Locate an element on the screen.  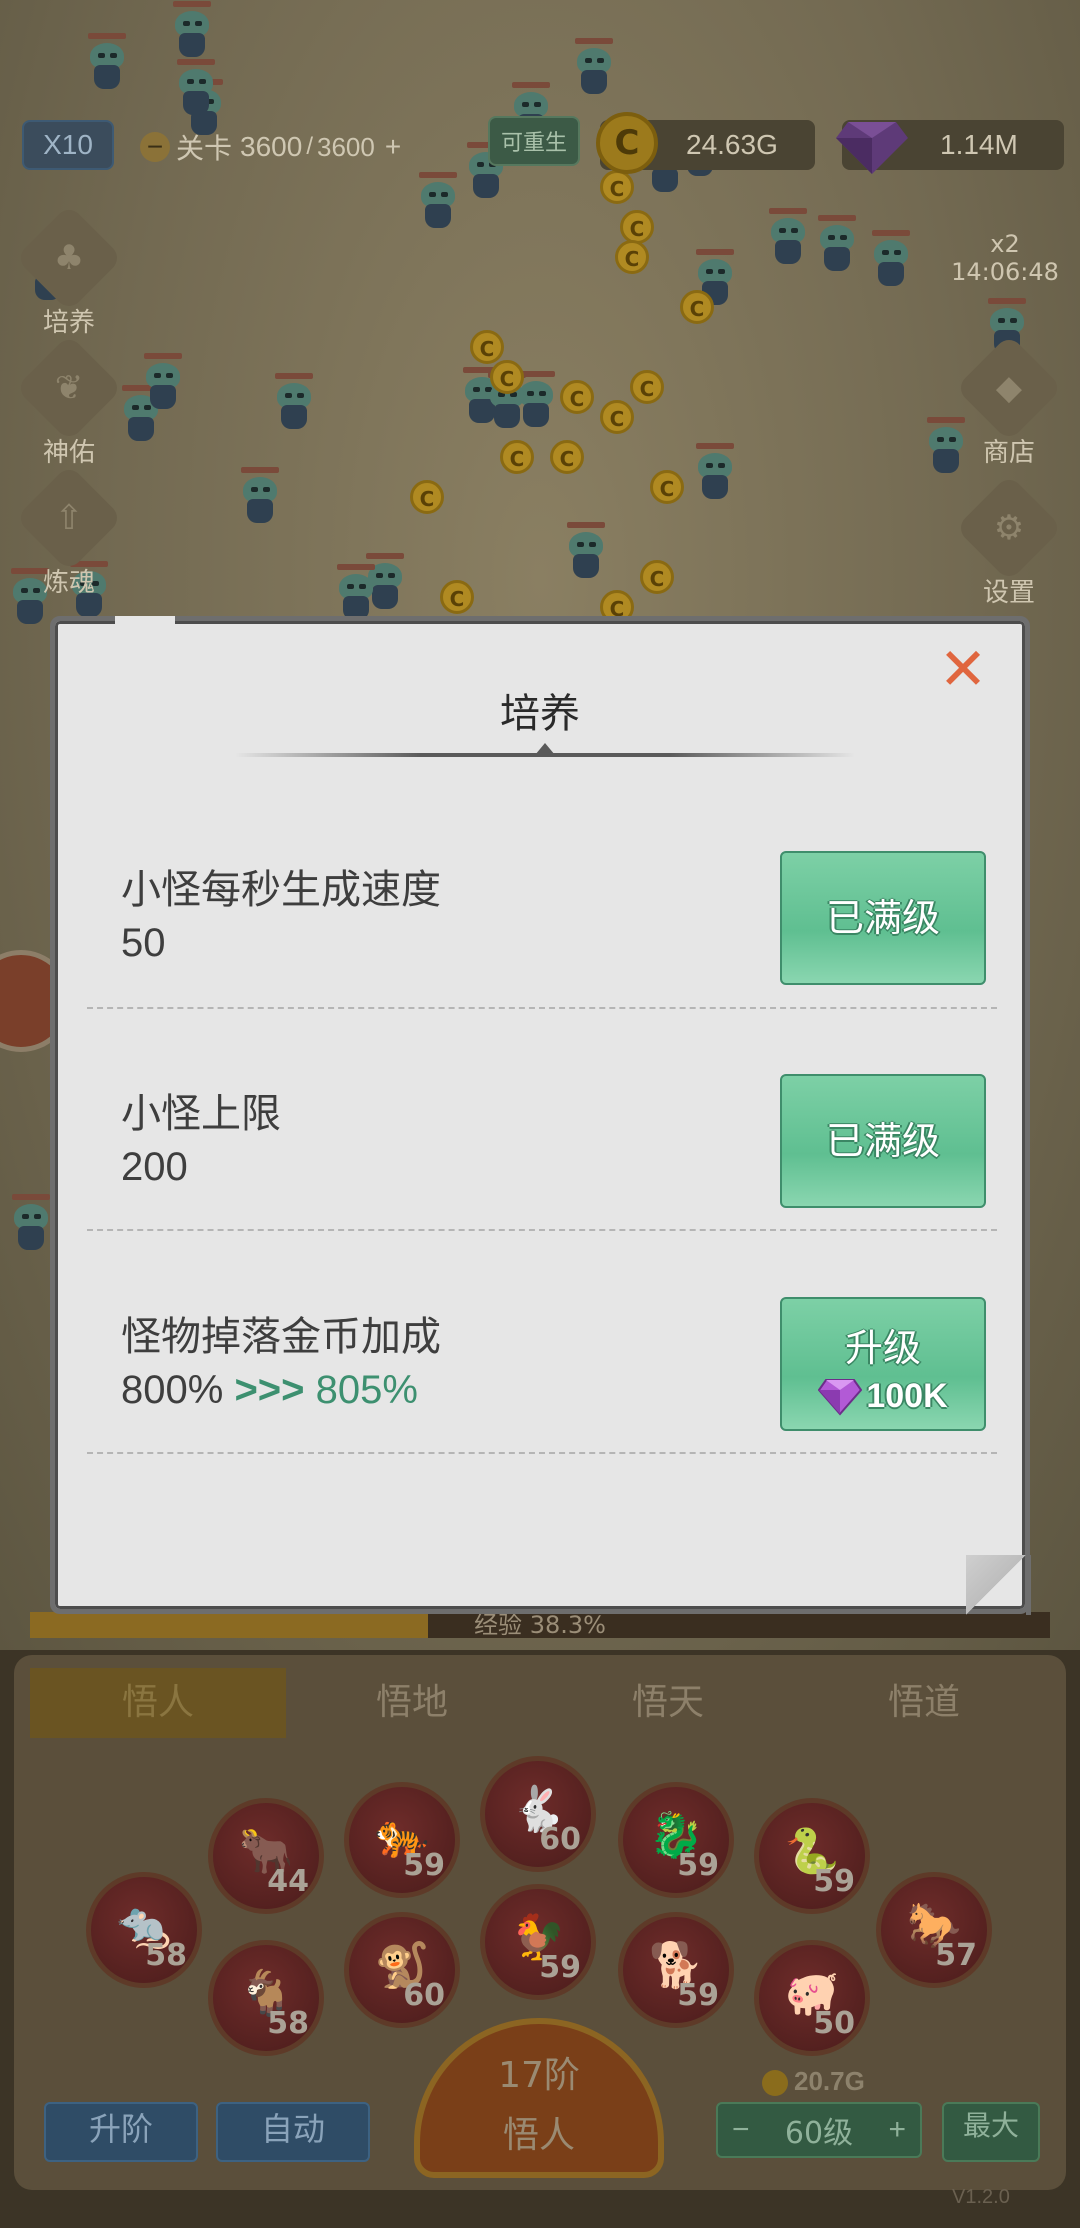
rebirth-button: 可重生 is located at coordinates (534, 141).